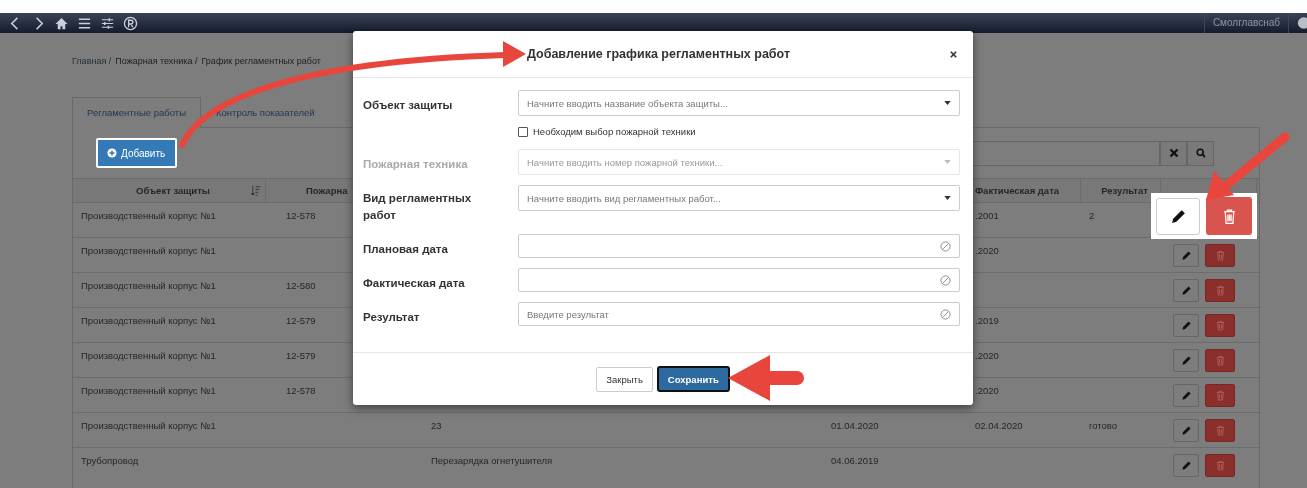 This screenshot has width=1307, height=488. What do you see at coordinates (414, 283) in the screenshot?
I see `field-label: Фактическая дата` at bounding box center [414, 283].